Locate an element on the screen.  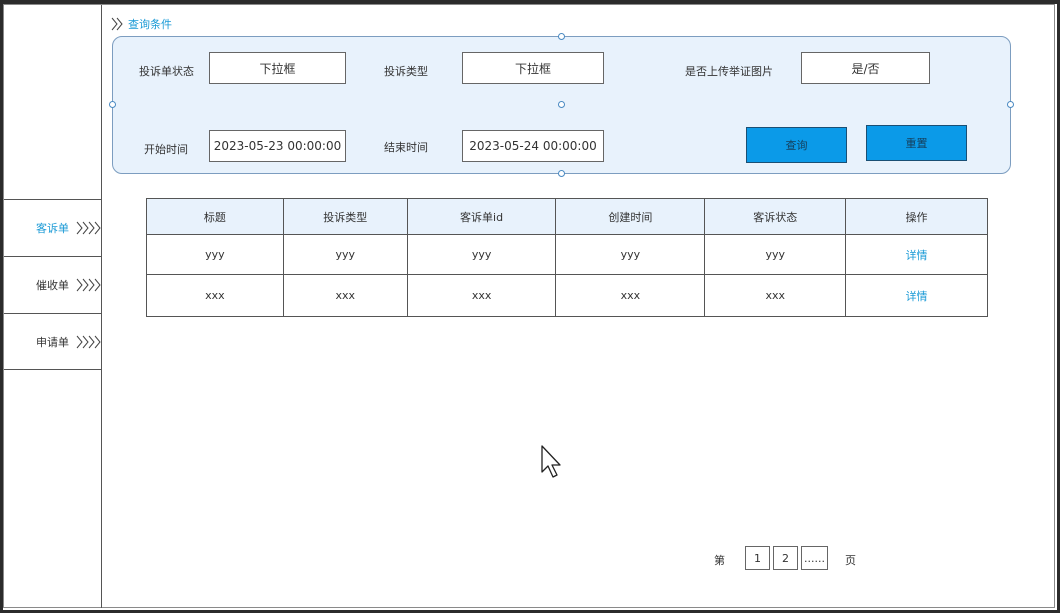
sidebar-item-label: 催收单 is located at coordinates (52, 285).